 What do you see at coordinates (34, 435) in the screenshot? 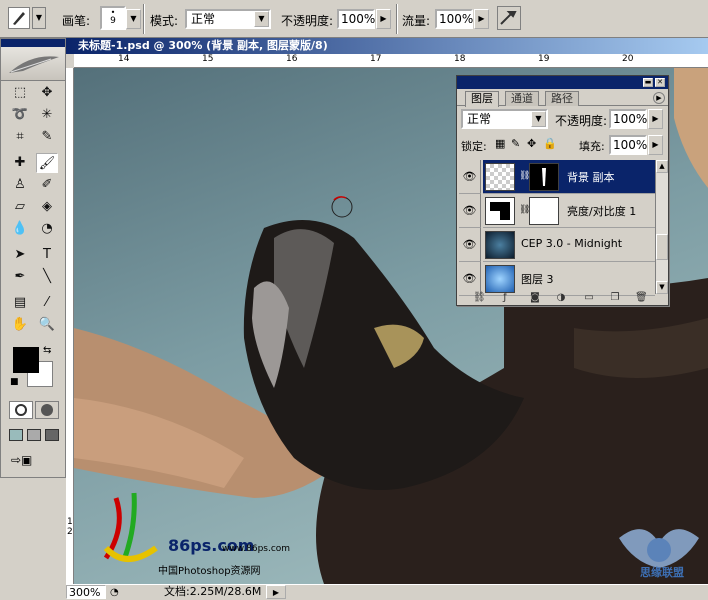
I see `full-screen-menu-icon` at bounding box center [34, 435].